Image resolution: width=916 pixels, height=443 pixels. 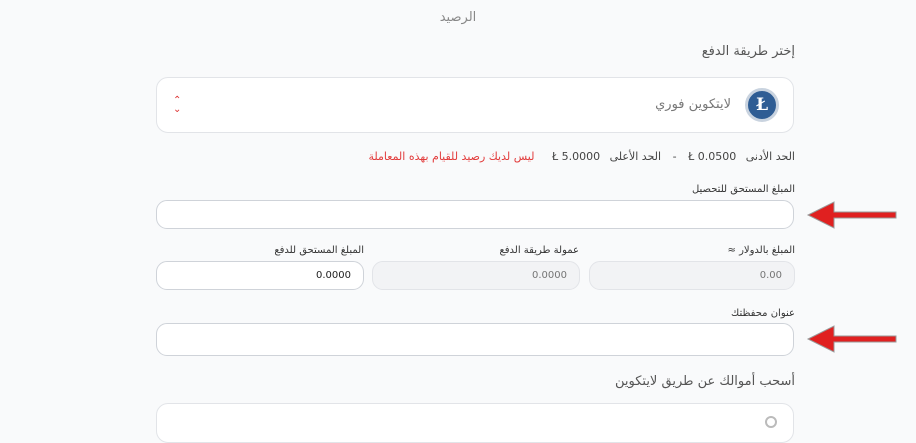 I want to click on balance-title: الرصيد, so click(x=458, y=17).